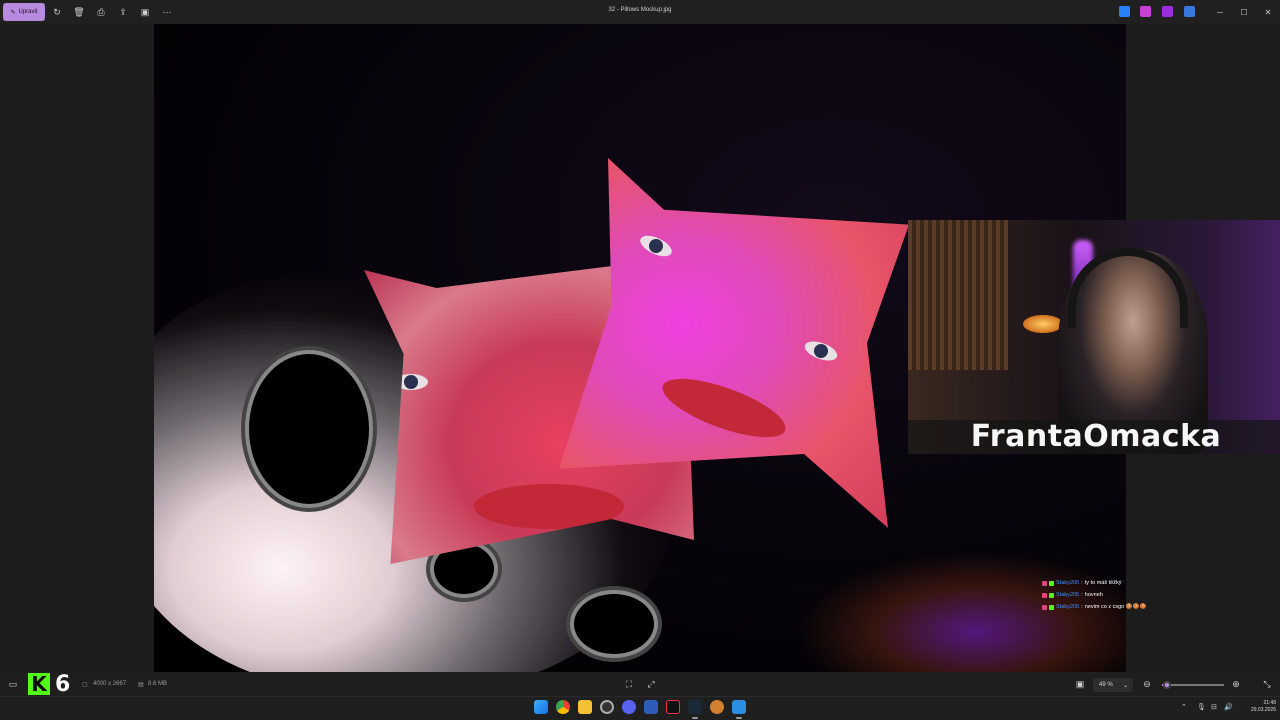  What do you see at coordinates (85, 685) in the screenshot?
I see `dimensions-icon: ▢` at bounding box center [85, 685].